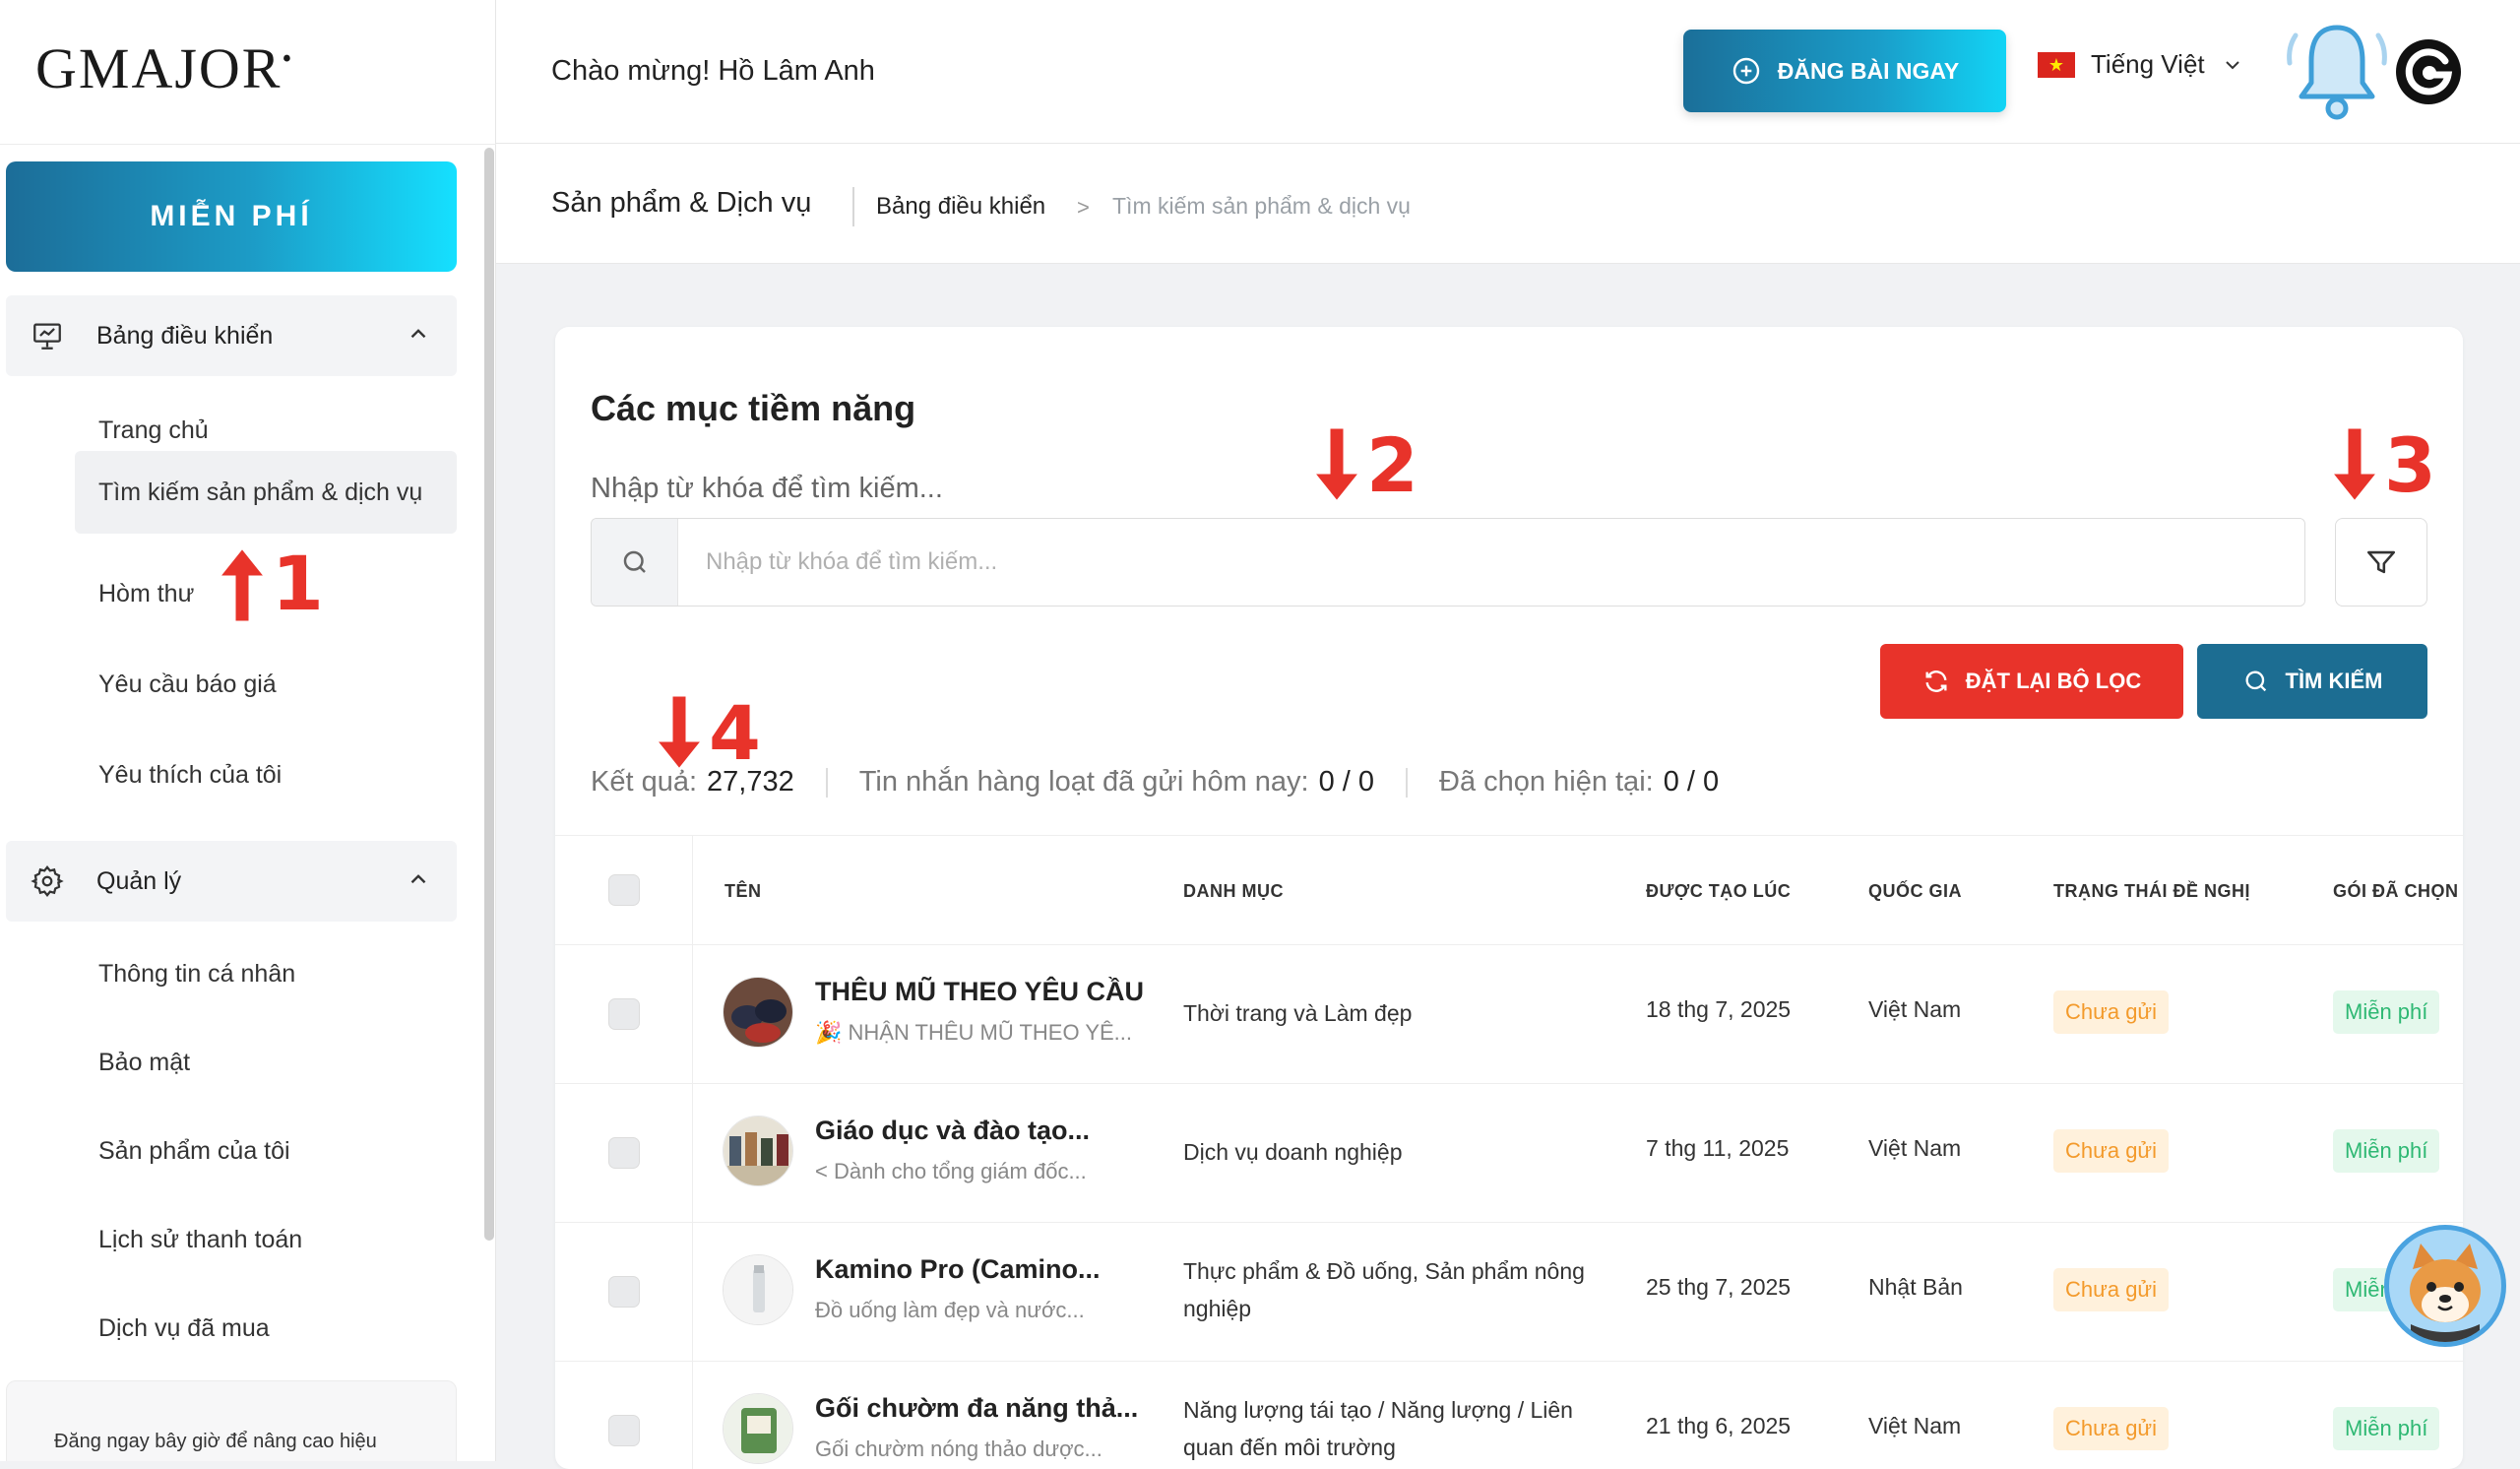 This screenshot has height=1469, width=2520. What do you see at coordinates (1083, 782) in the screenshot?
I see `bulk-messages-label: Tin nhắn hàng loạt đã gửi hôm nay:` at bounding box center [1083, 782].